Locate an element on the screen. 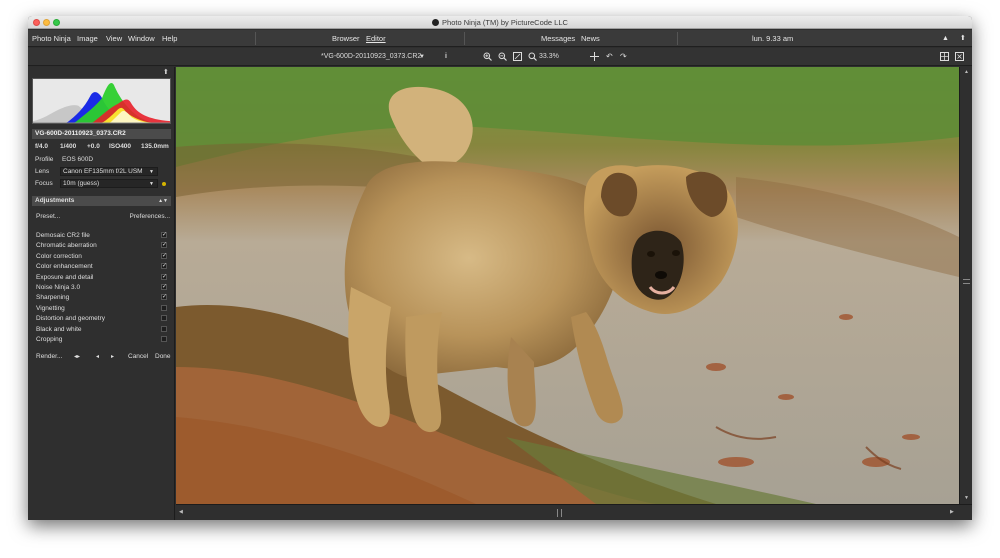 Image resolution: width=1000 pixels, height=558 pixels. close-view-icon is located at coordinates (959, 56).